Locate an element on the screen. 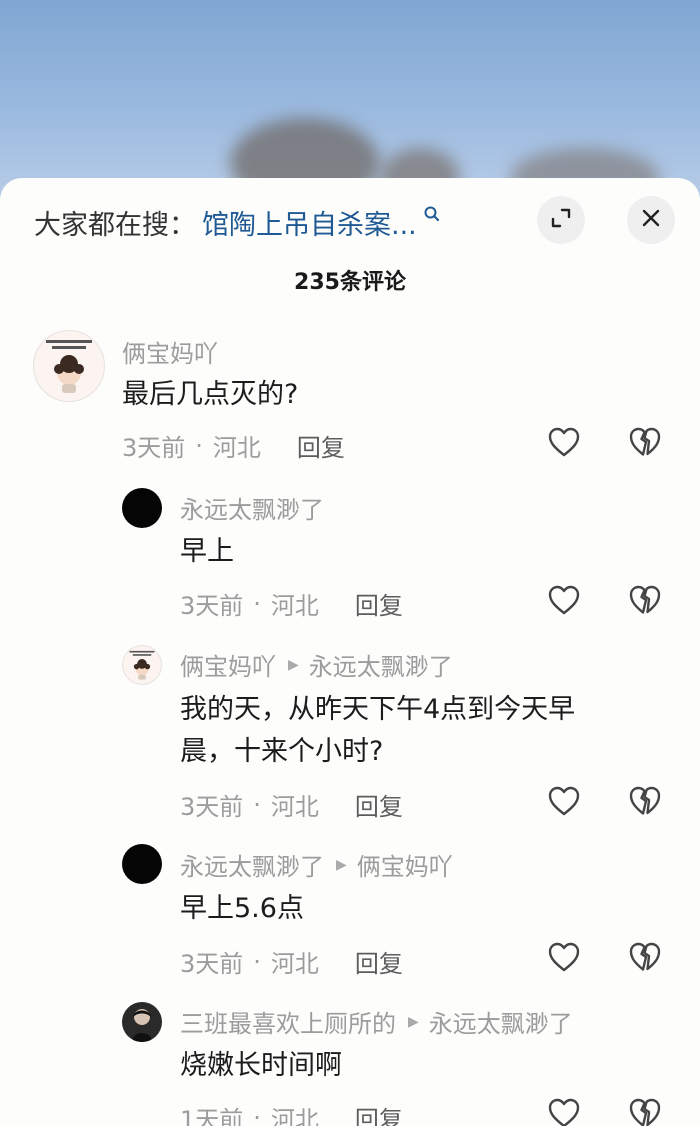 The height and width of the screenshot is (1126, 700). expand-icon is located at coordinates (561, 220).